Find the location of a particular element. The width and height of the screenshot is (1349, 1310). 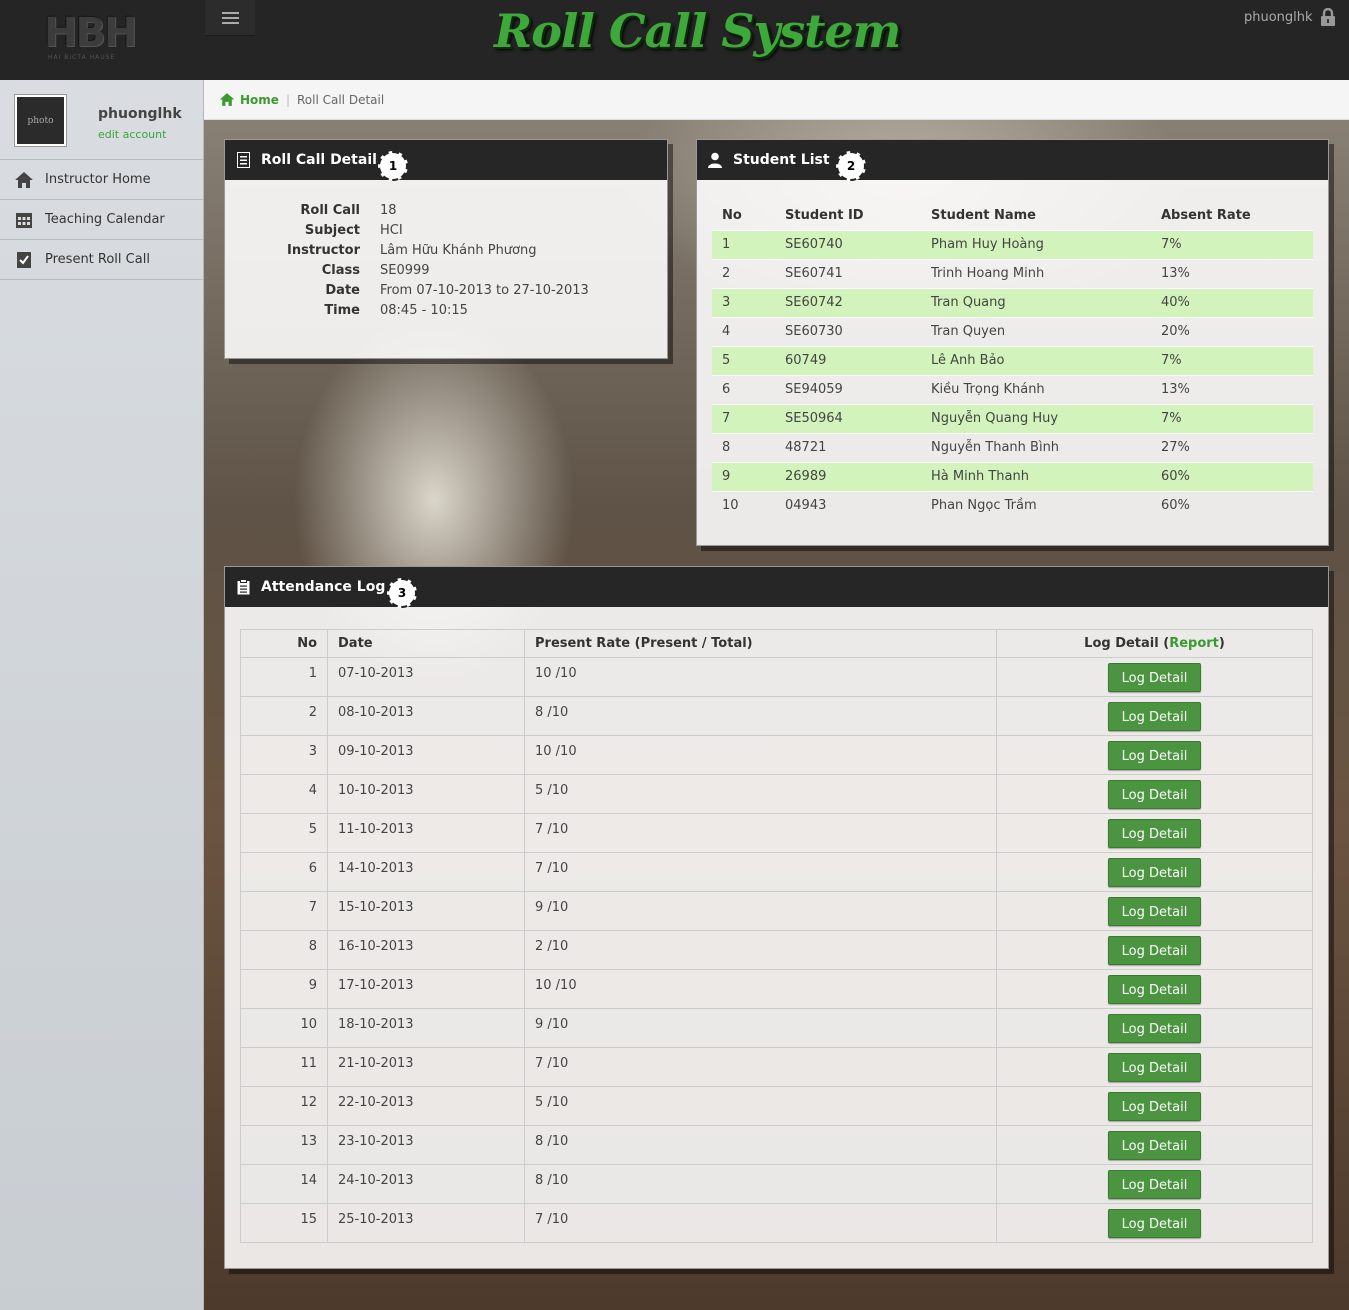

log-date: 23-10-2013 is located at coordinates (426, 1145).